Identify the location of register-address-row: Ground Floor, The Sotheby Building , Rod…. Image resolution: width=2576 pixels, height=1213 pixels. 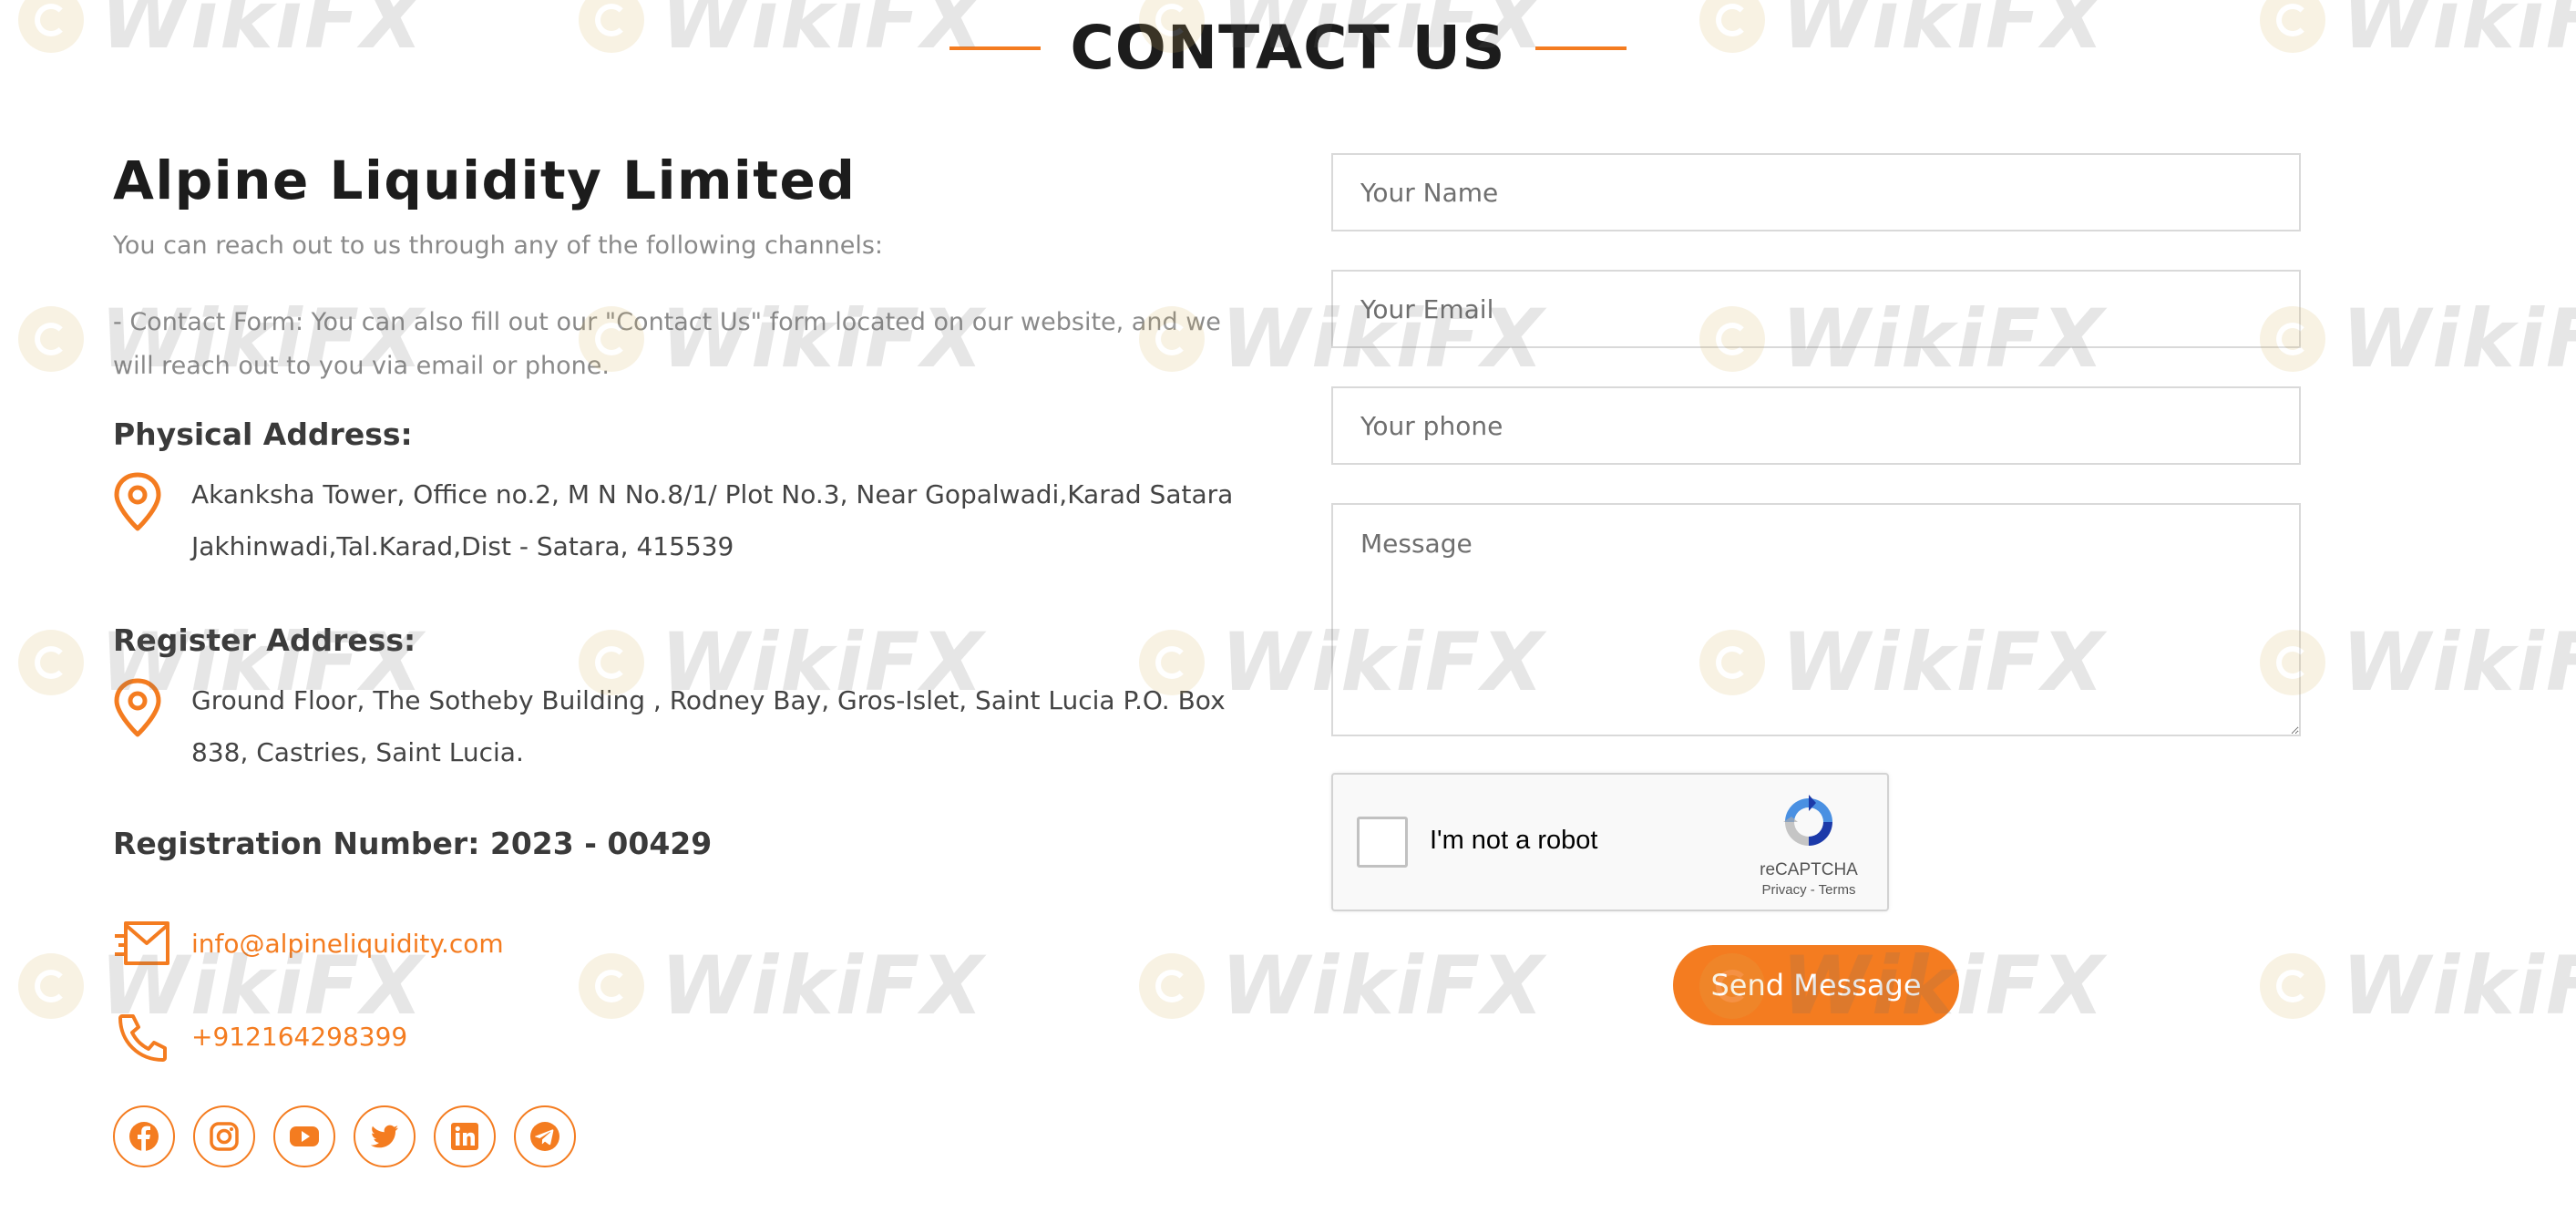
(678, 726).